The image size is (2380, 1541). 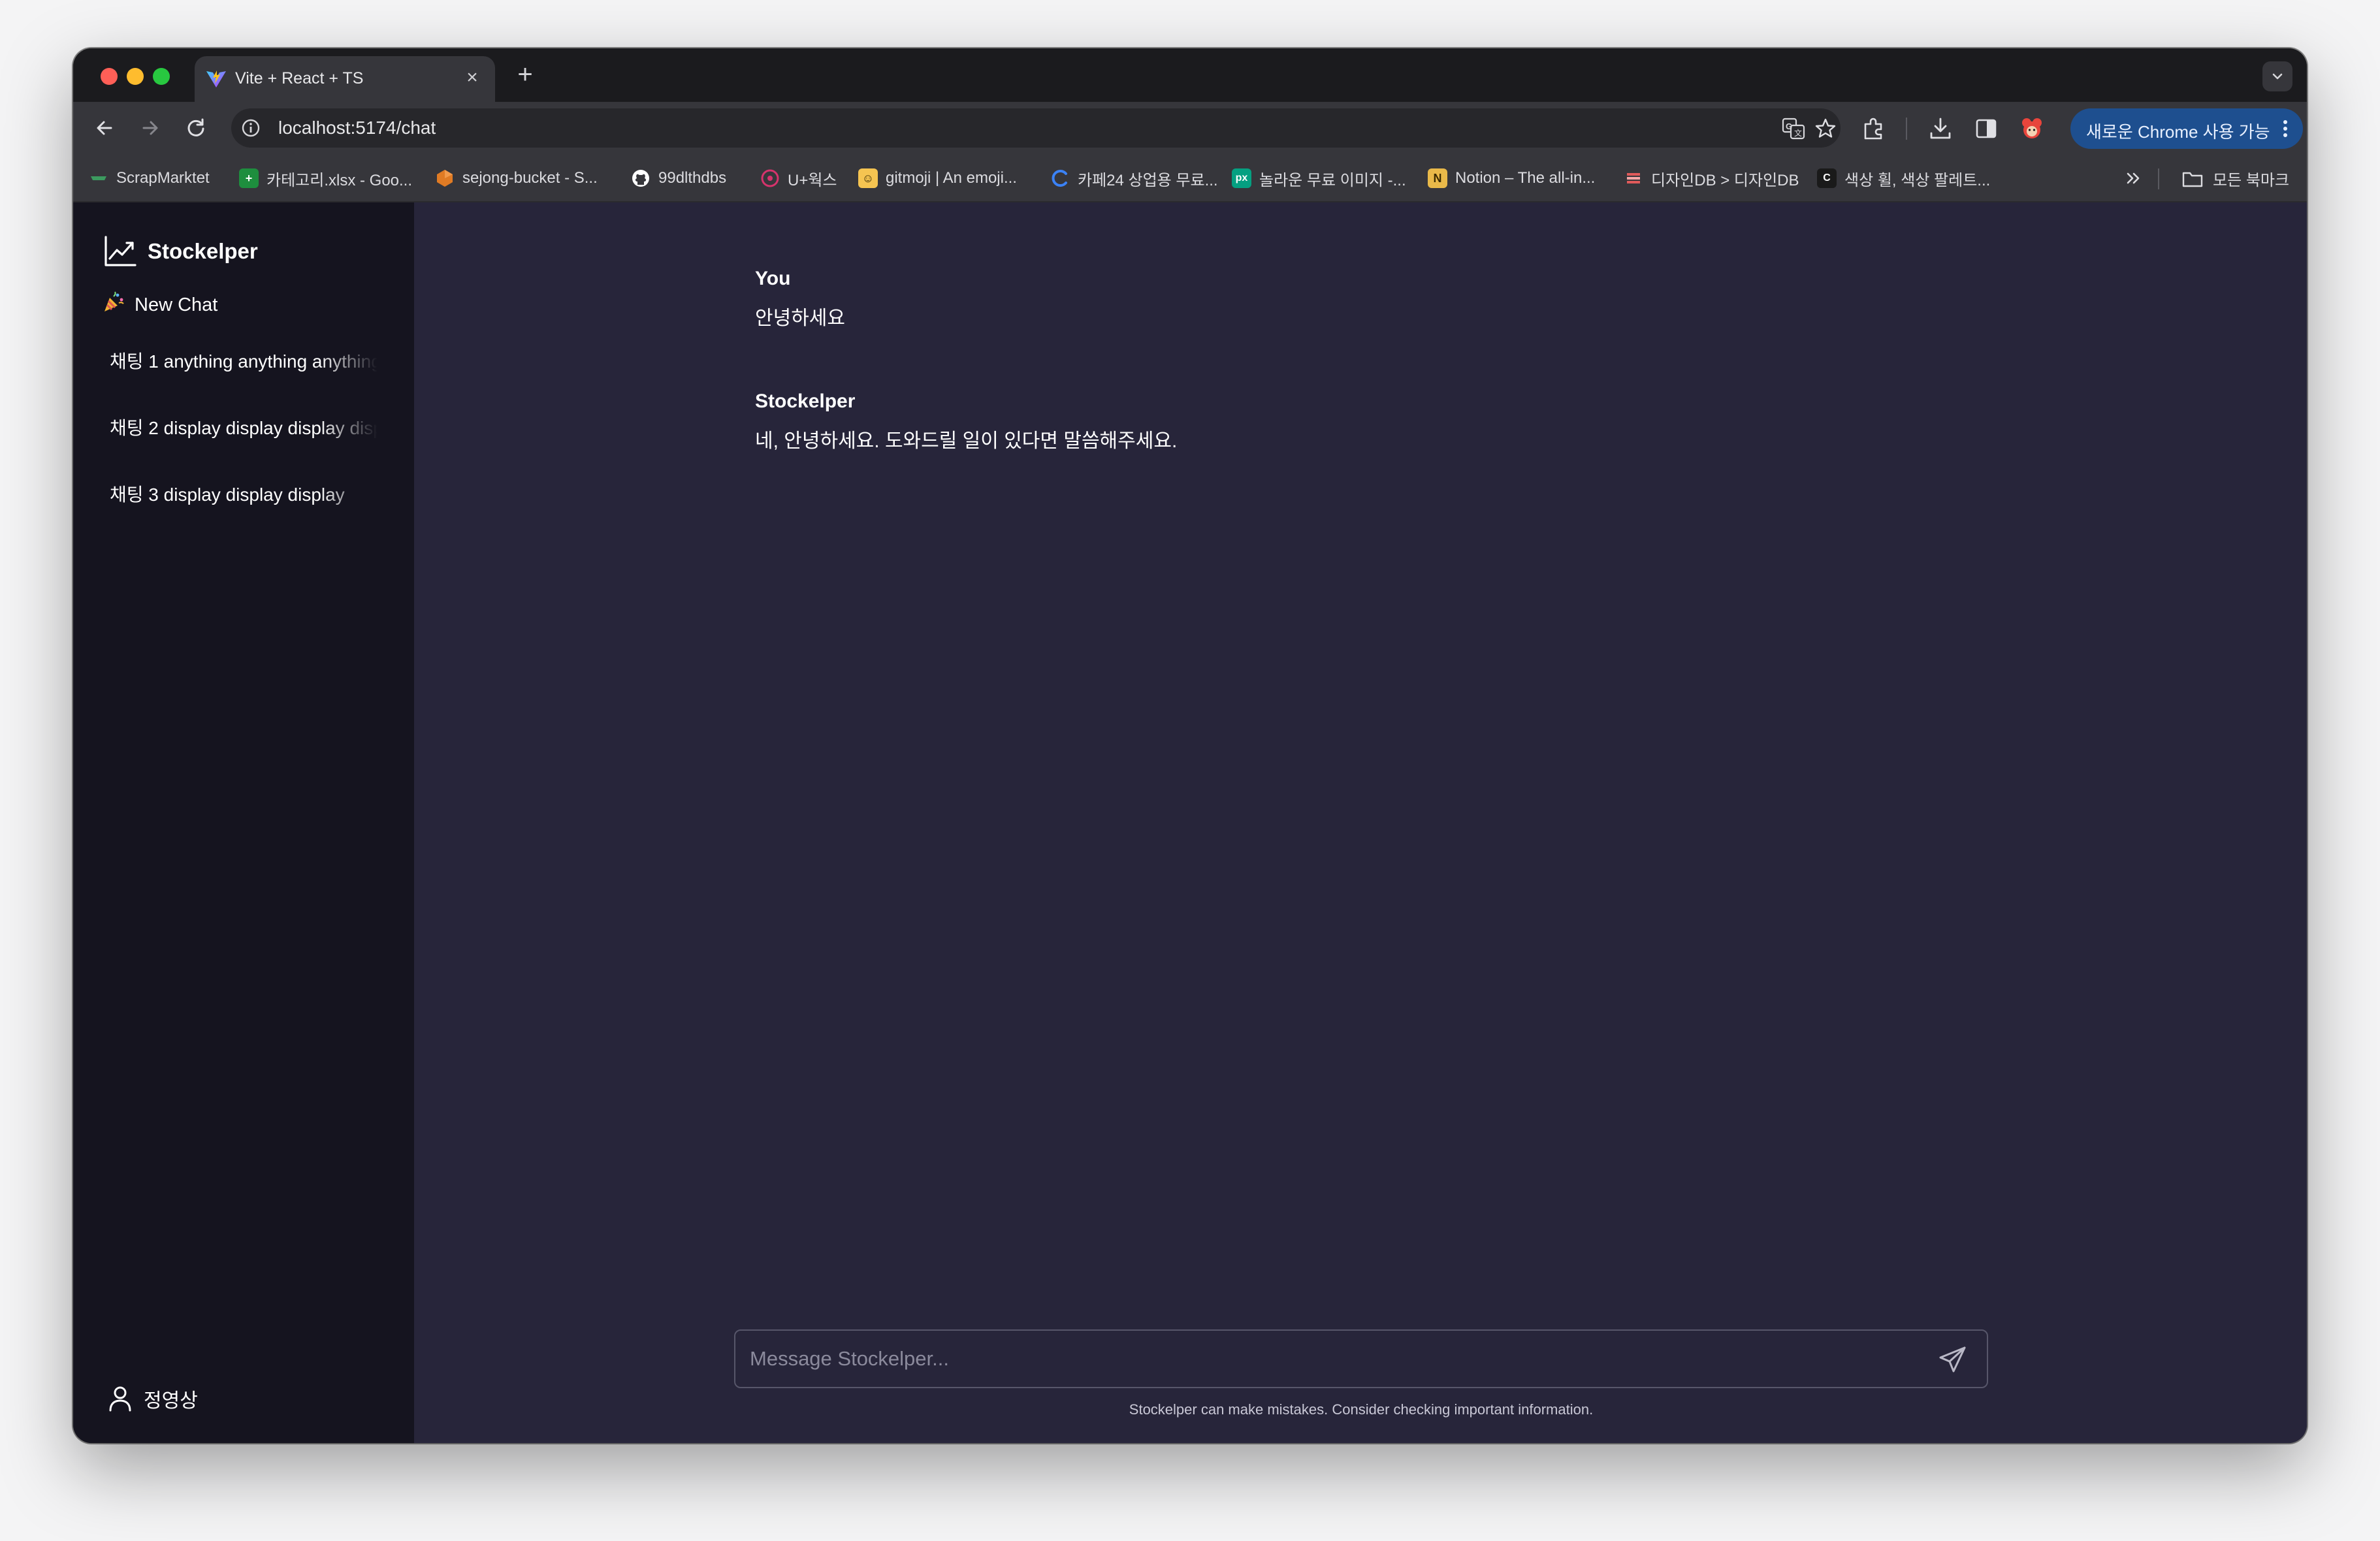 I want to click on more-menu-icon, so click(x=2285, y=128).